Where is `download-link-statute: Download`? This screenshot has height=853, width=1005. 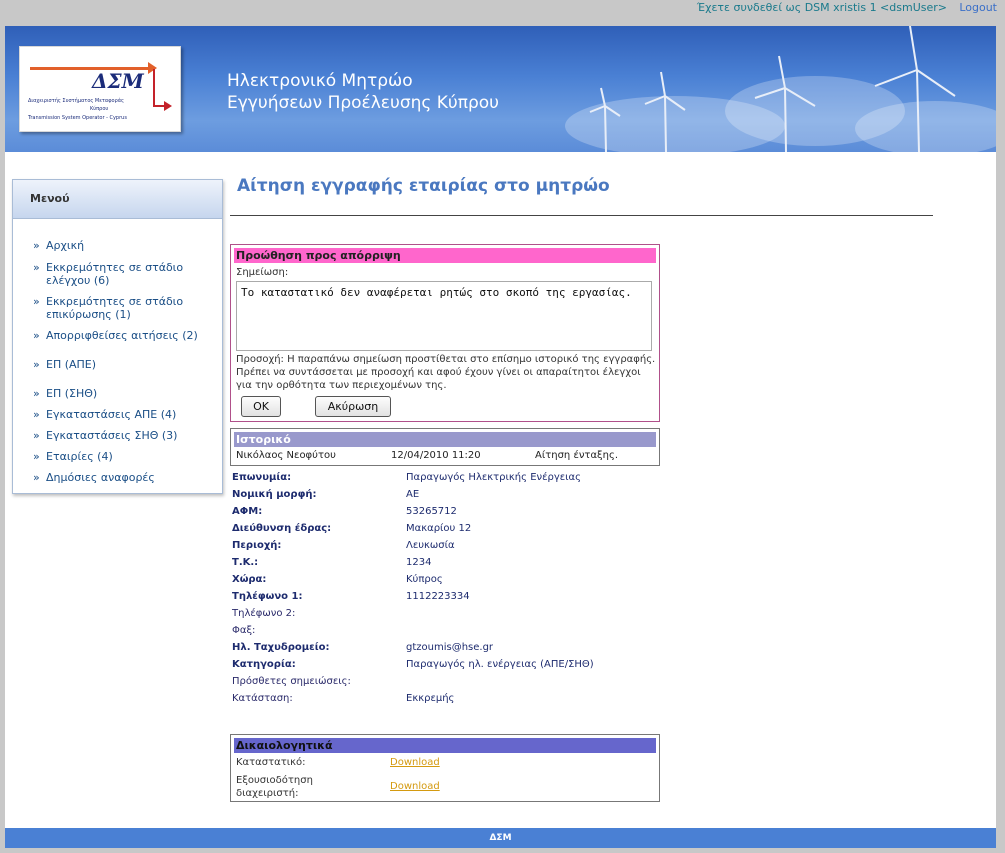 download-link-statute: Download is located at coordinates (415, 762).